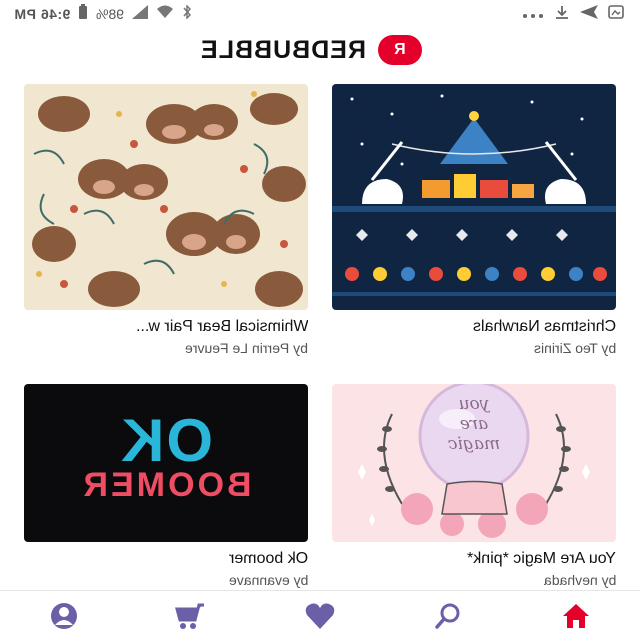  I want to click on status-right, so click(573, 13).